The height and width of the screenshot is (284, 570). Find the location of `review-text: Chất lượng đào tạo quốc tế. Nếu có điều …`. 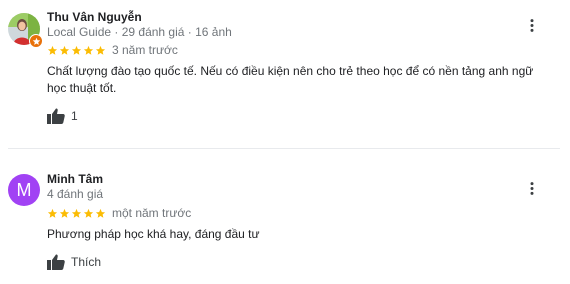

review-text: Chất lượng đào tạo quốc tế. Nếu có điều … is located at coordinates (290, 79).